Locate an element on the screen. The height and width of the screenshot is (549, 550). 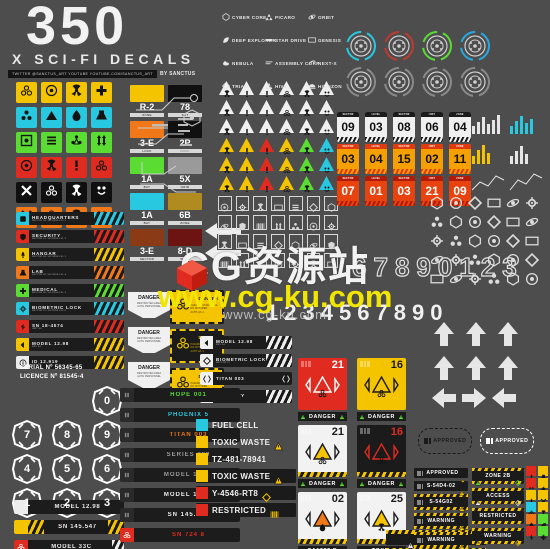
logo: DEEP EXPLORER is located at coordinates (249, 40).